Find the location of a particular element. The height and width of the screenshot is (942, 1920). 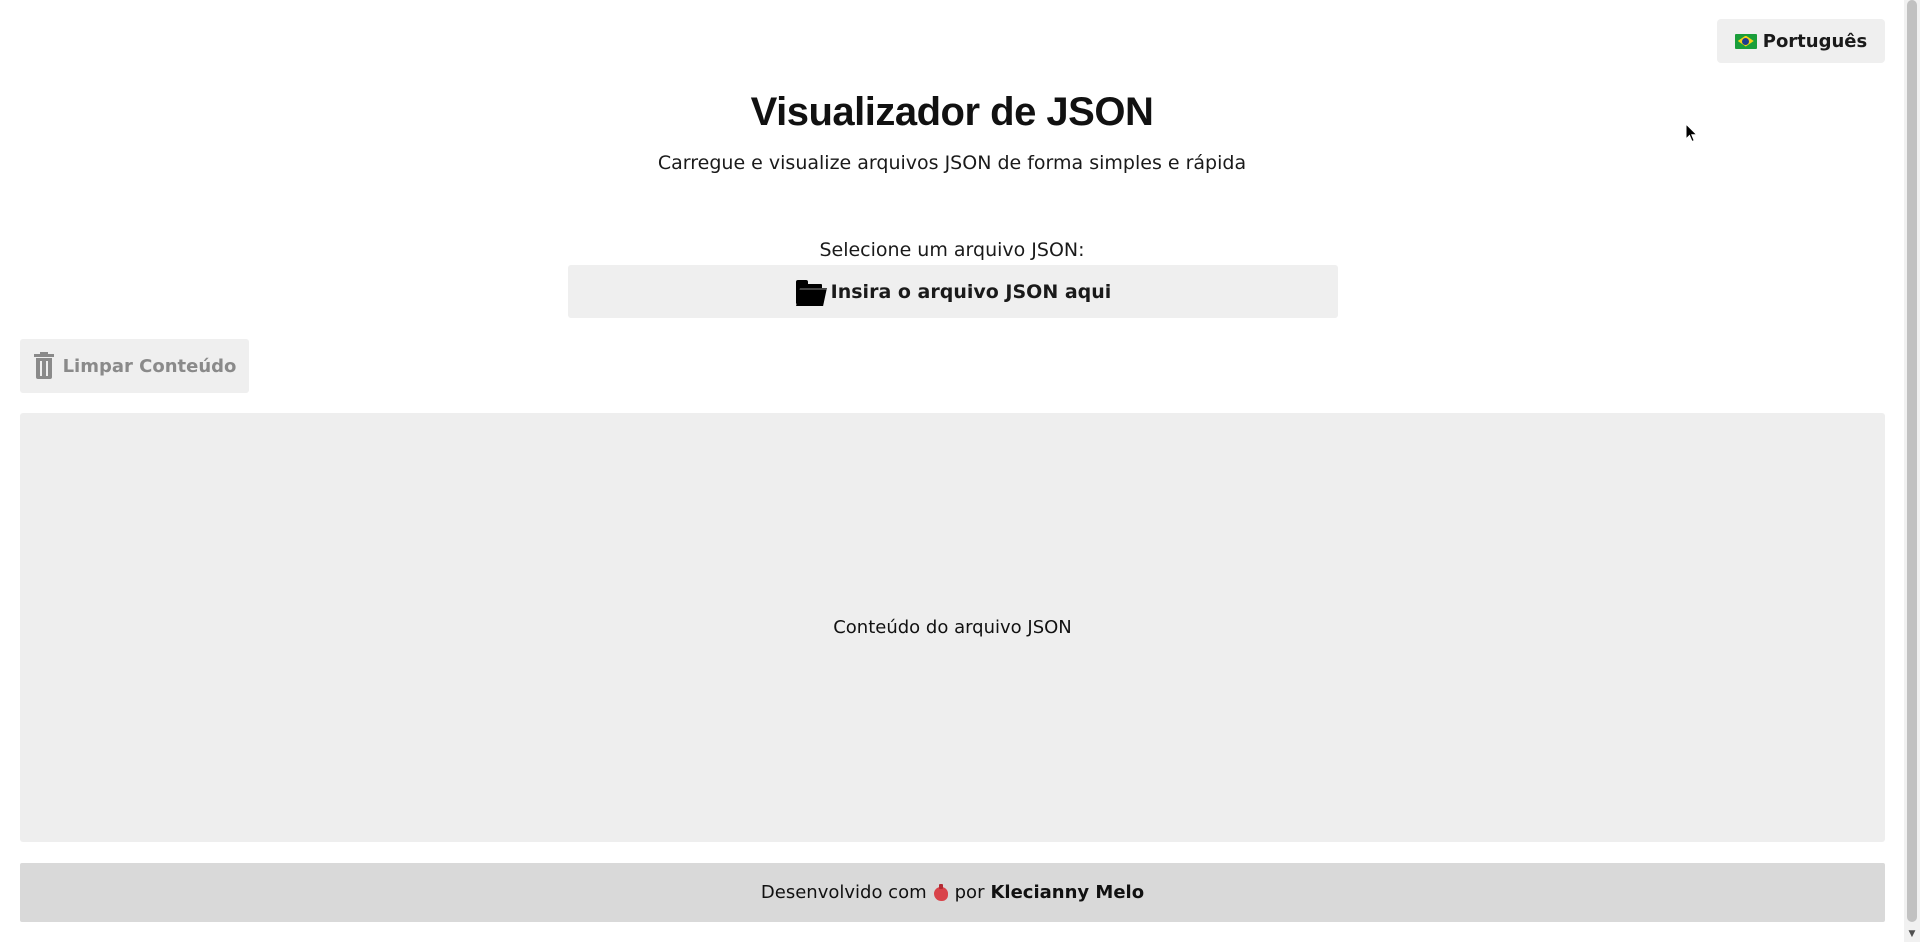

folder-icon is located at coordinates (811, 292).